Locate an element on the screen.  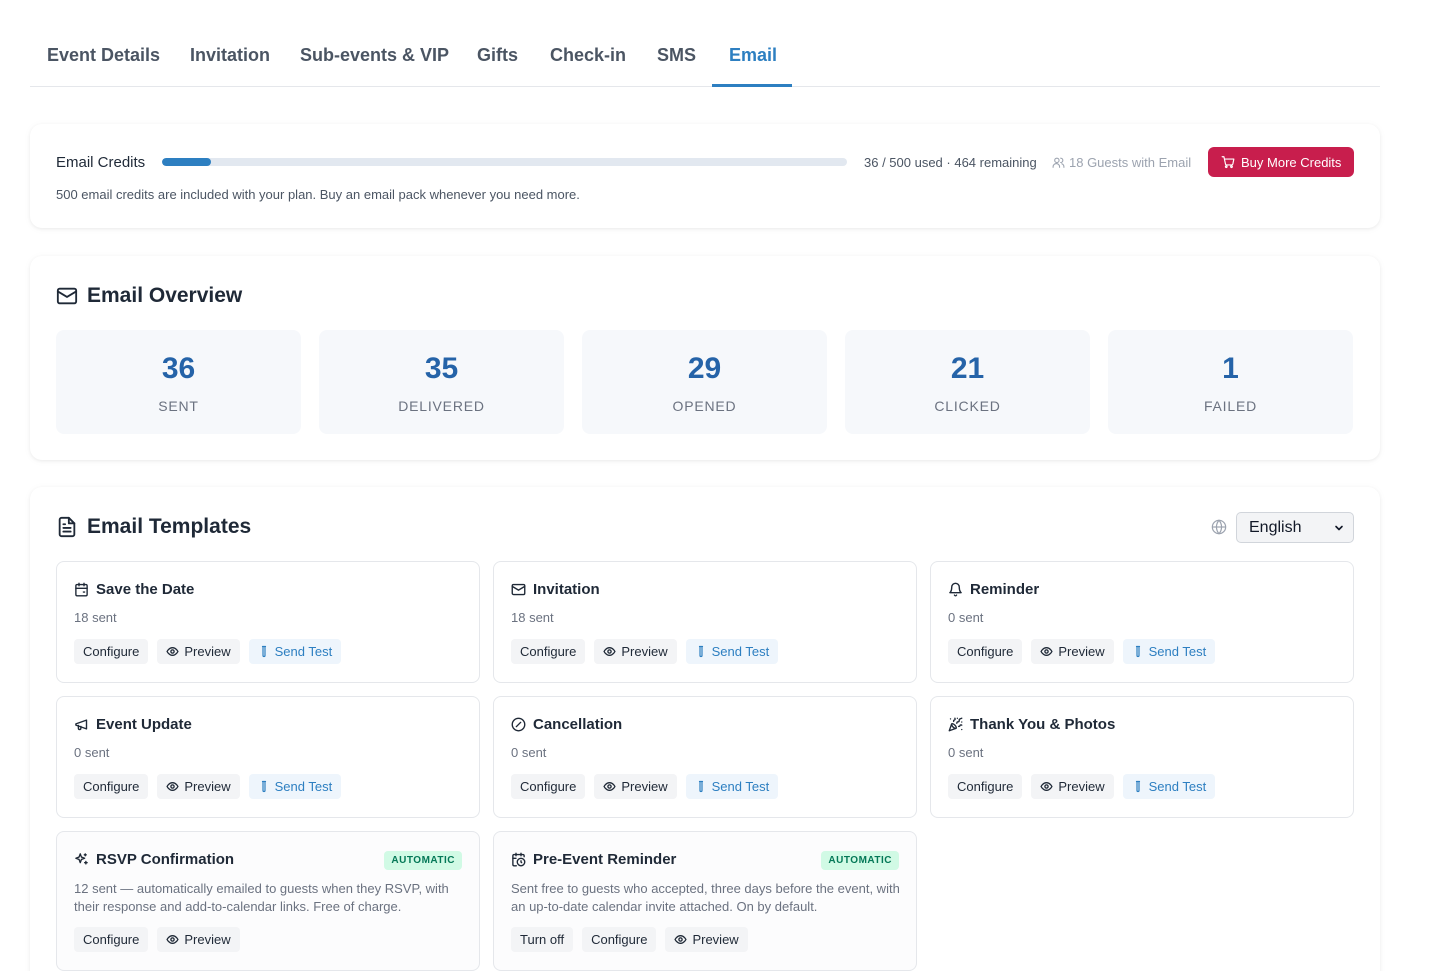
template-sent-count: 18 sent is located at coordinates (532, 617).